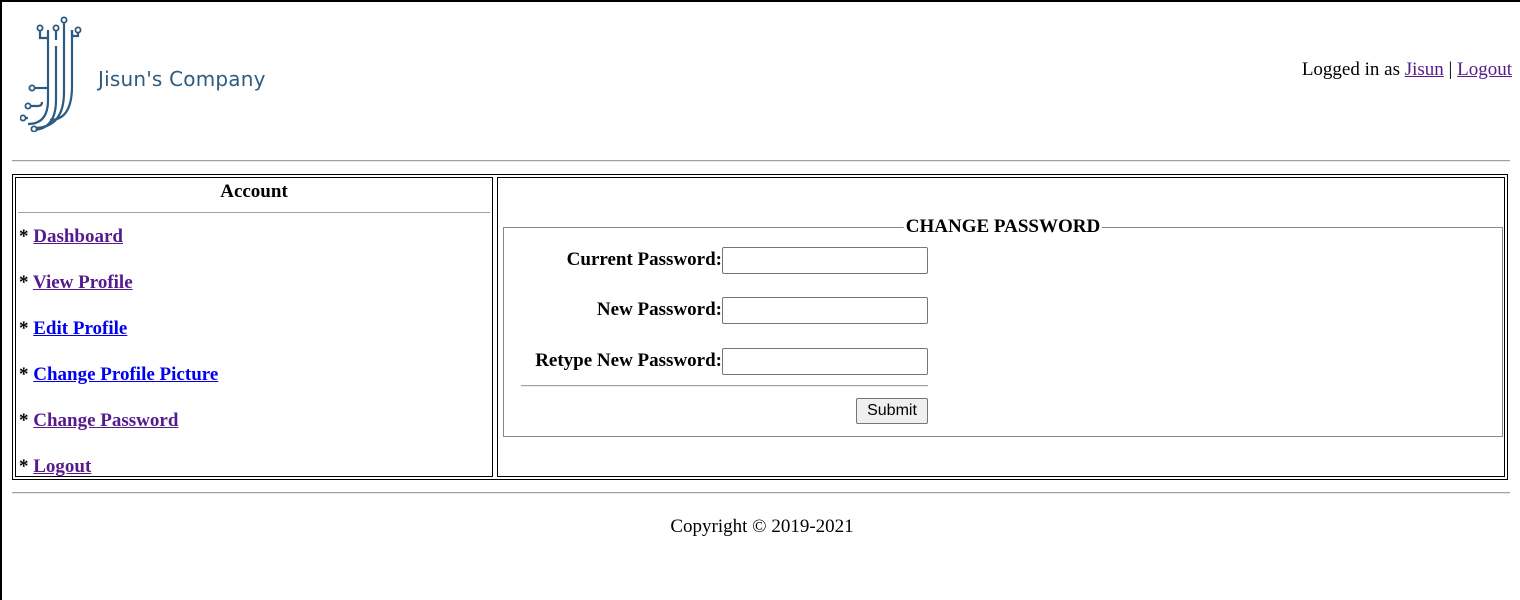  I want to click on copyright-text: Copyright © 2019-2021, so click(762, 526).